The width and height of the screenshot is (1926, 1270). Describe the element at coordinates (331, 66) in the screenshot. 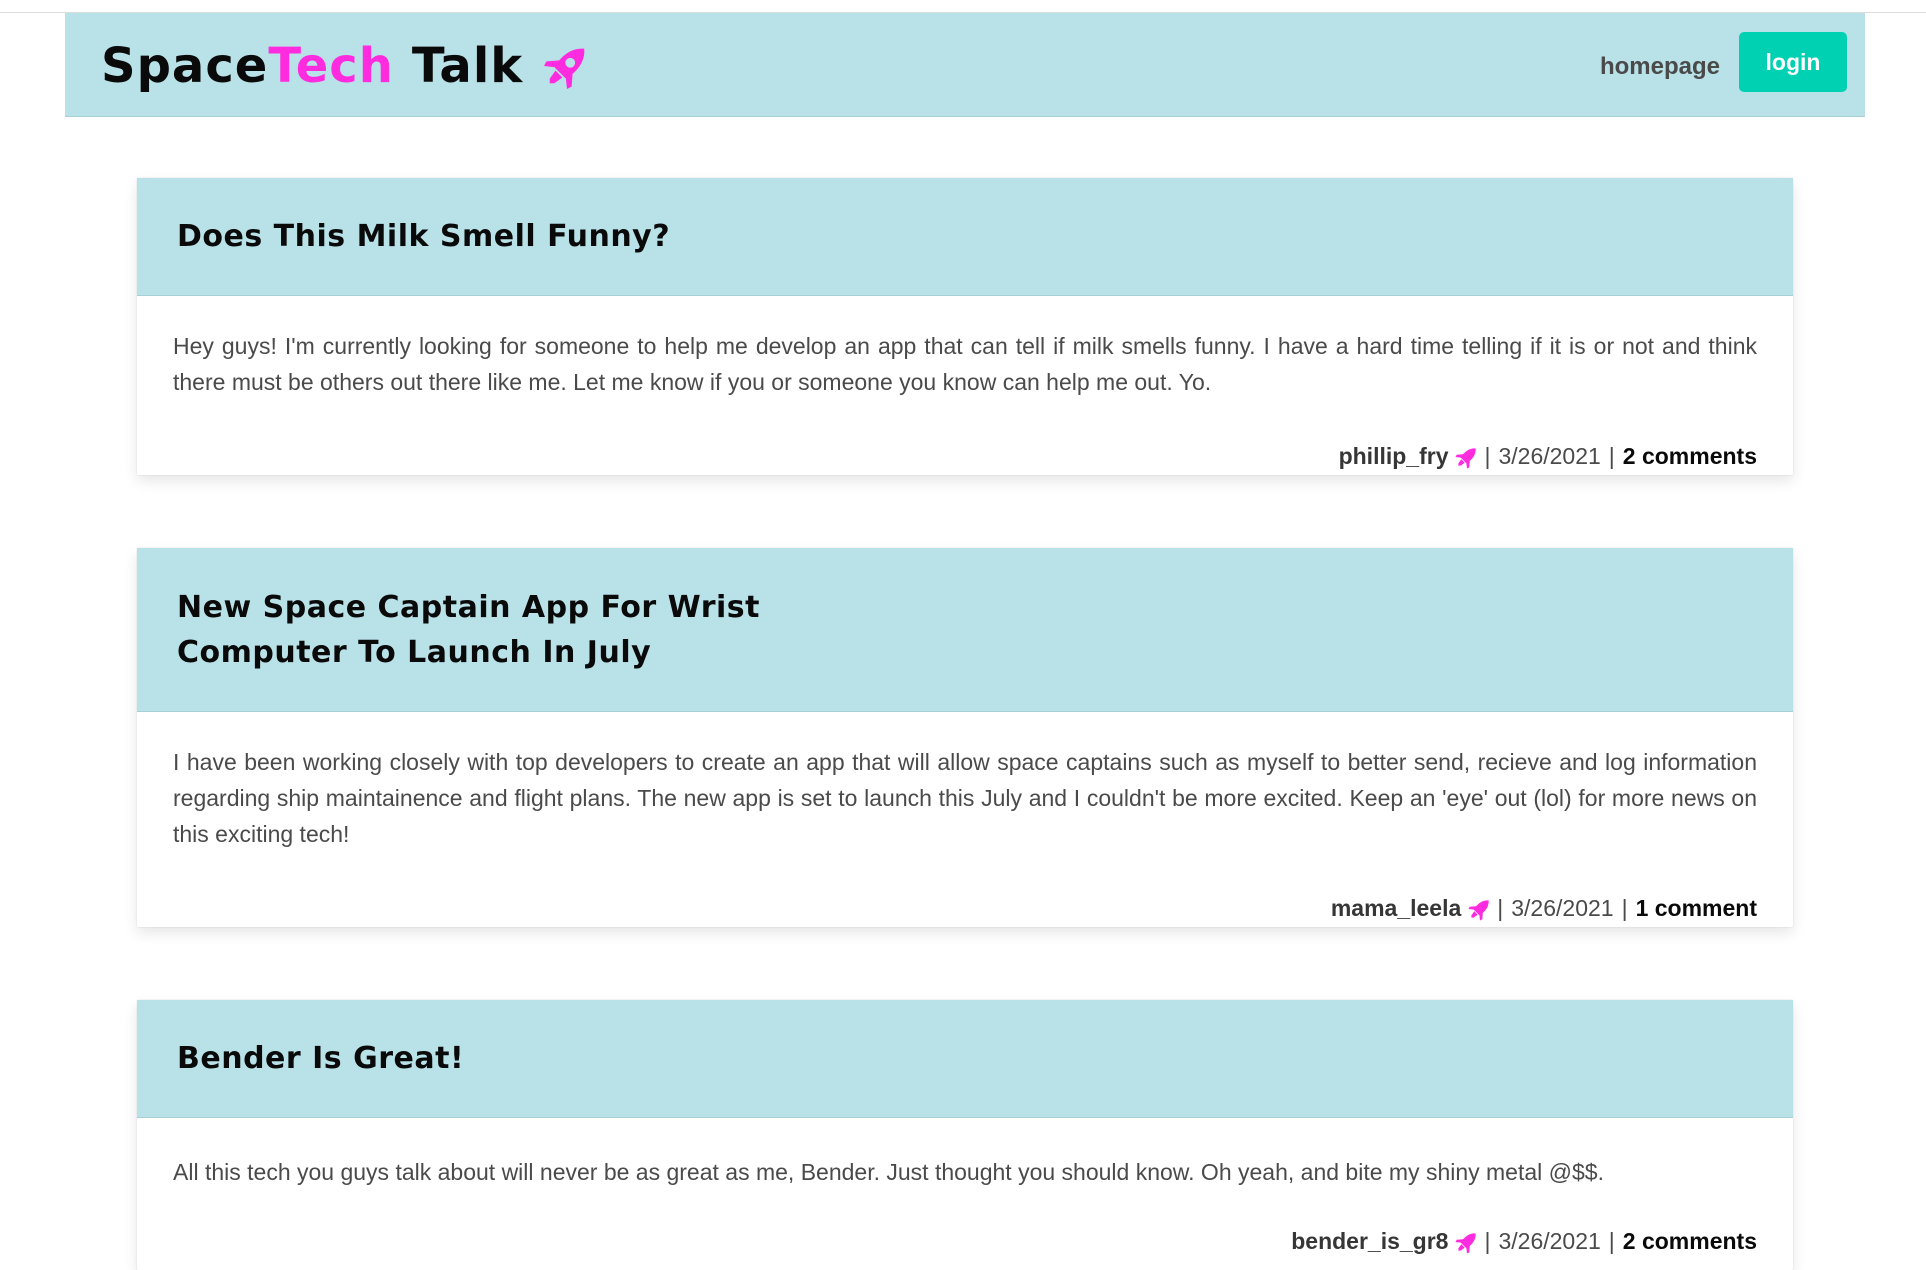

I see `brand-word-tech: Tech` at that location.